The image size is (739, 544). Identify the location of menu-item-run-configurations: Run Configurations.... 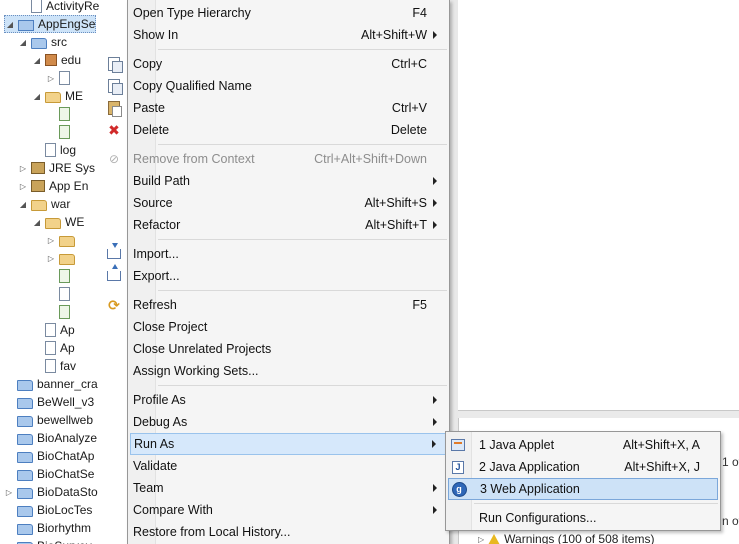
(583, 518).